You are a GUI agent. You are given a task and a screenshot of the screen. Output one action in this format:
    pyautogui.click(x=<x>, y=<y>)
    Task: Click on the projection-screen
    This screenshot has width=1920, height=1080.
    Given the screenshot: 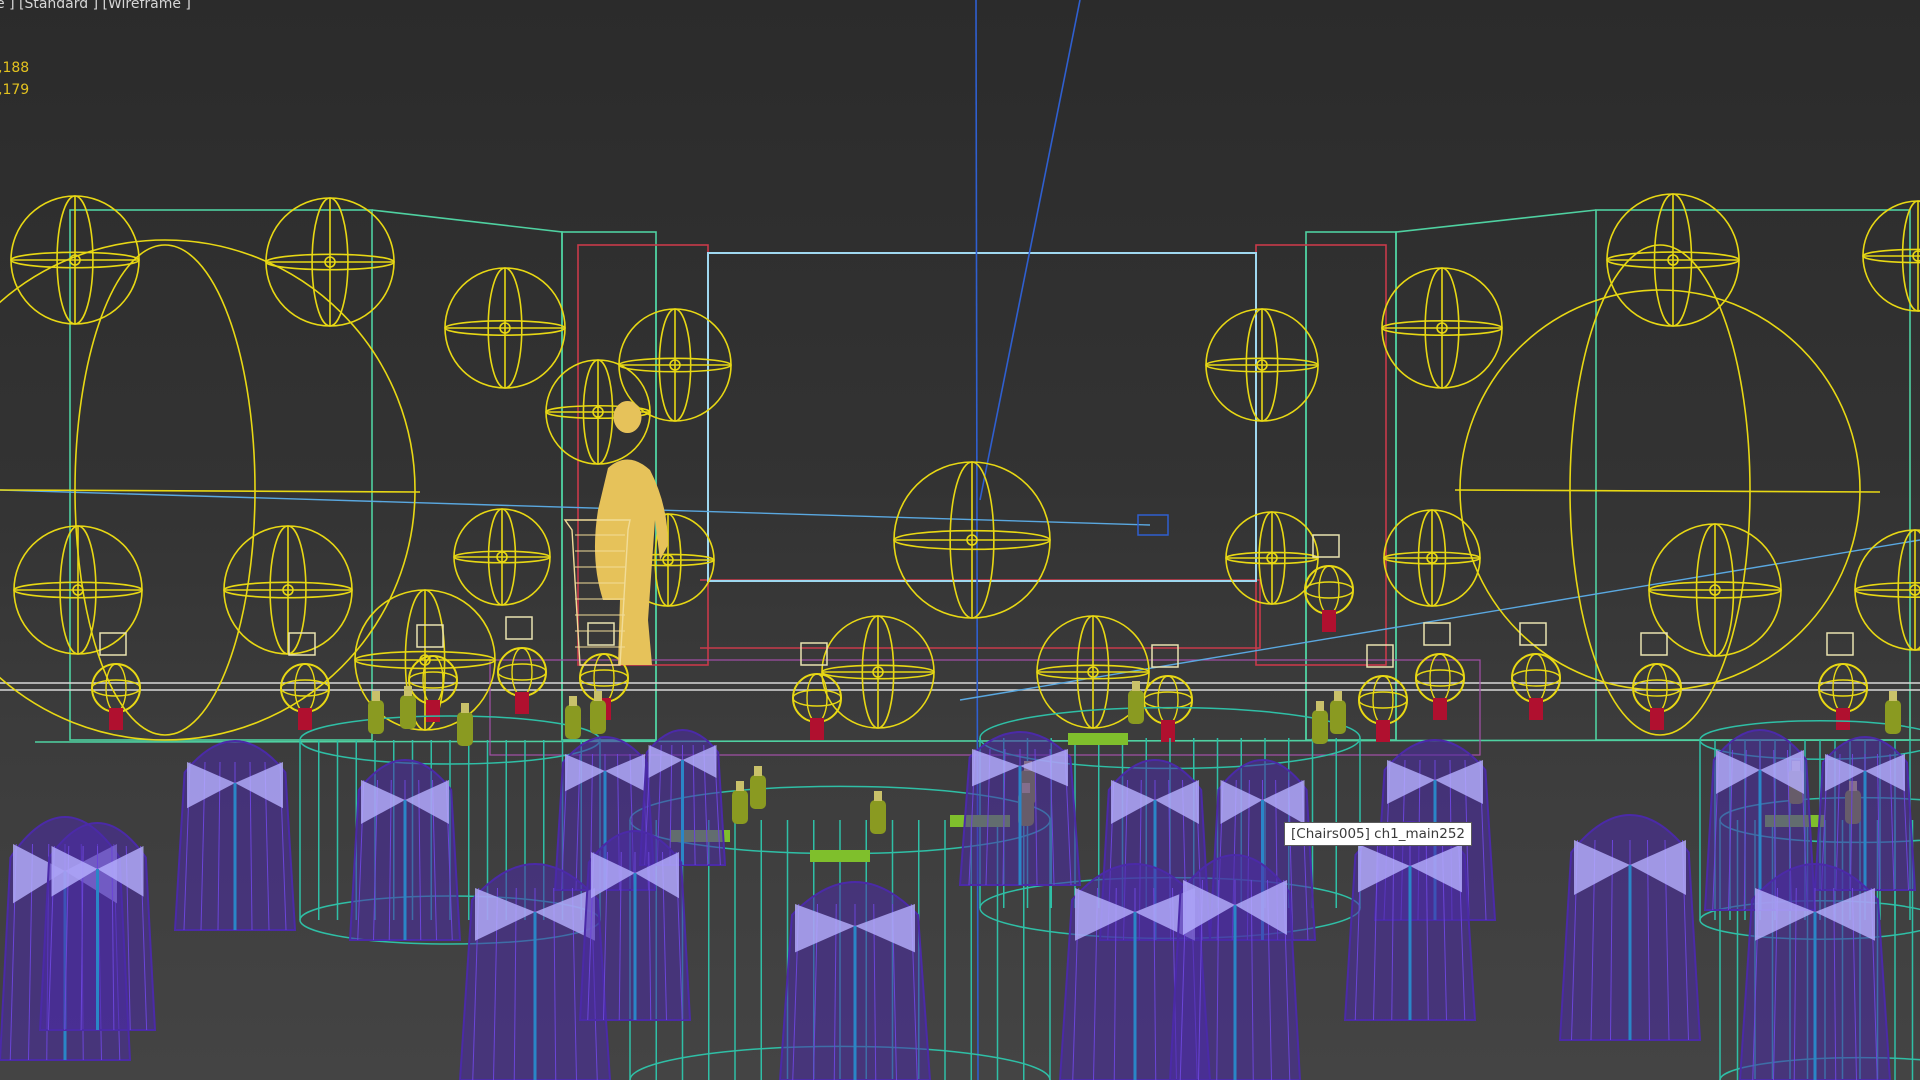 What is the action you would take?
    pyautogui.click(x=982, y=417)
    